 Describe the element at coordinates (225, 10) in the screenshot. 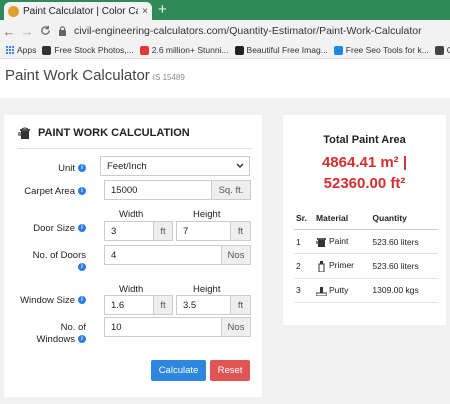

I see `browser-tab-bar: Paint Calculator | Color Calculator × +` at that location.